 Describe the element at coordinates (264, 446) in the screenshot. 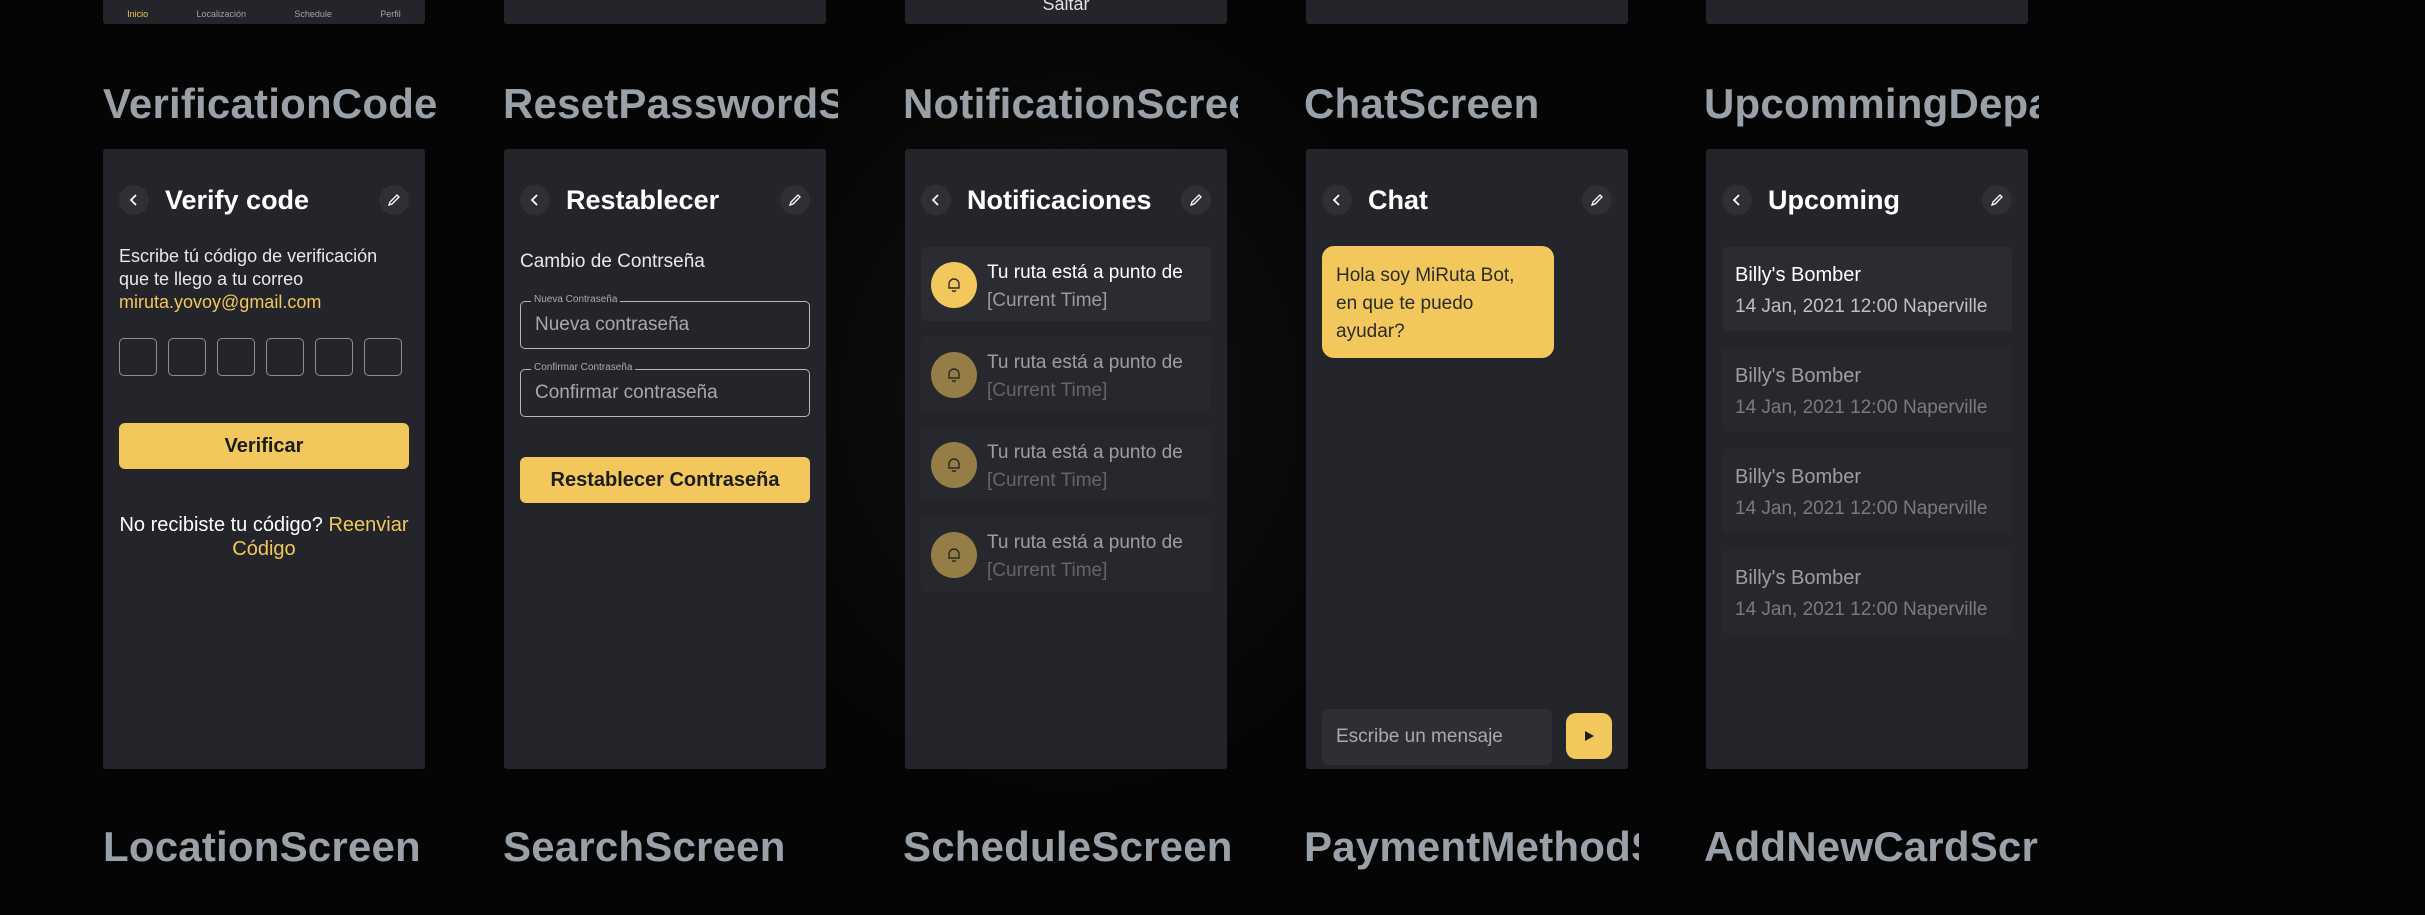

I see `verify-button: Verificar` at that location.